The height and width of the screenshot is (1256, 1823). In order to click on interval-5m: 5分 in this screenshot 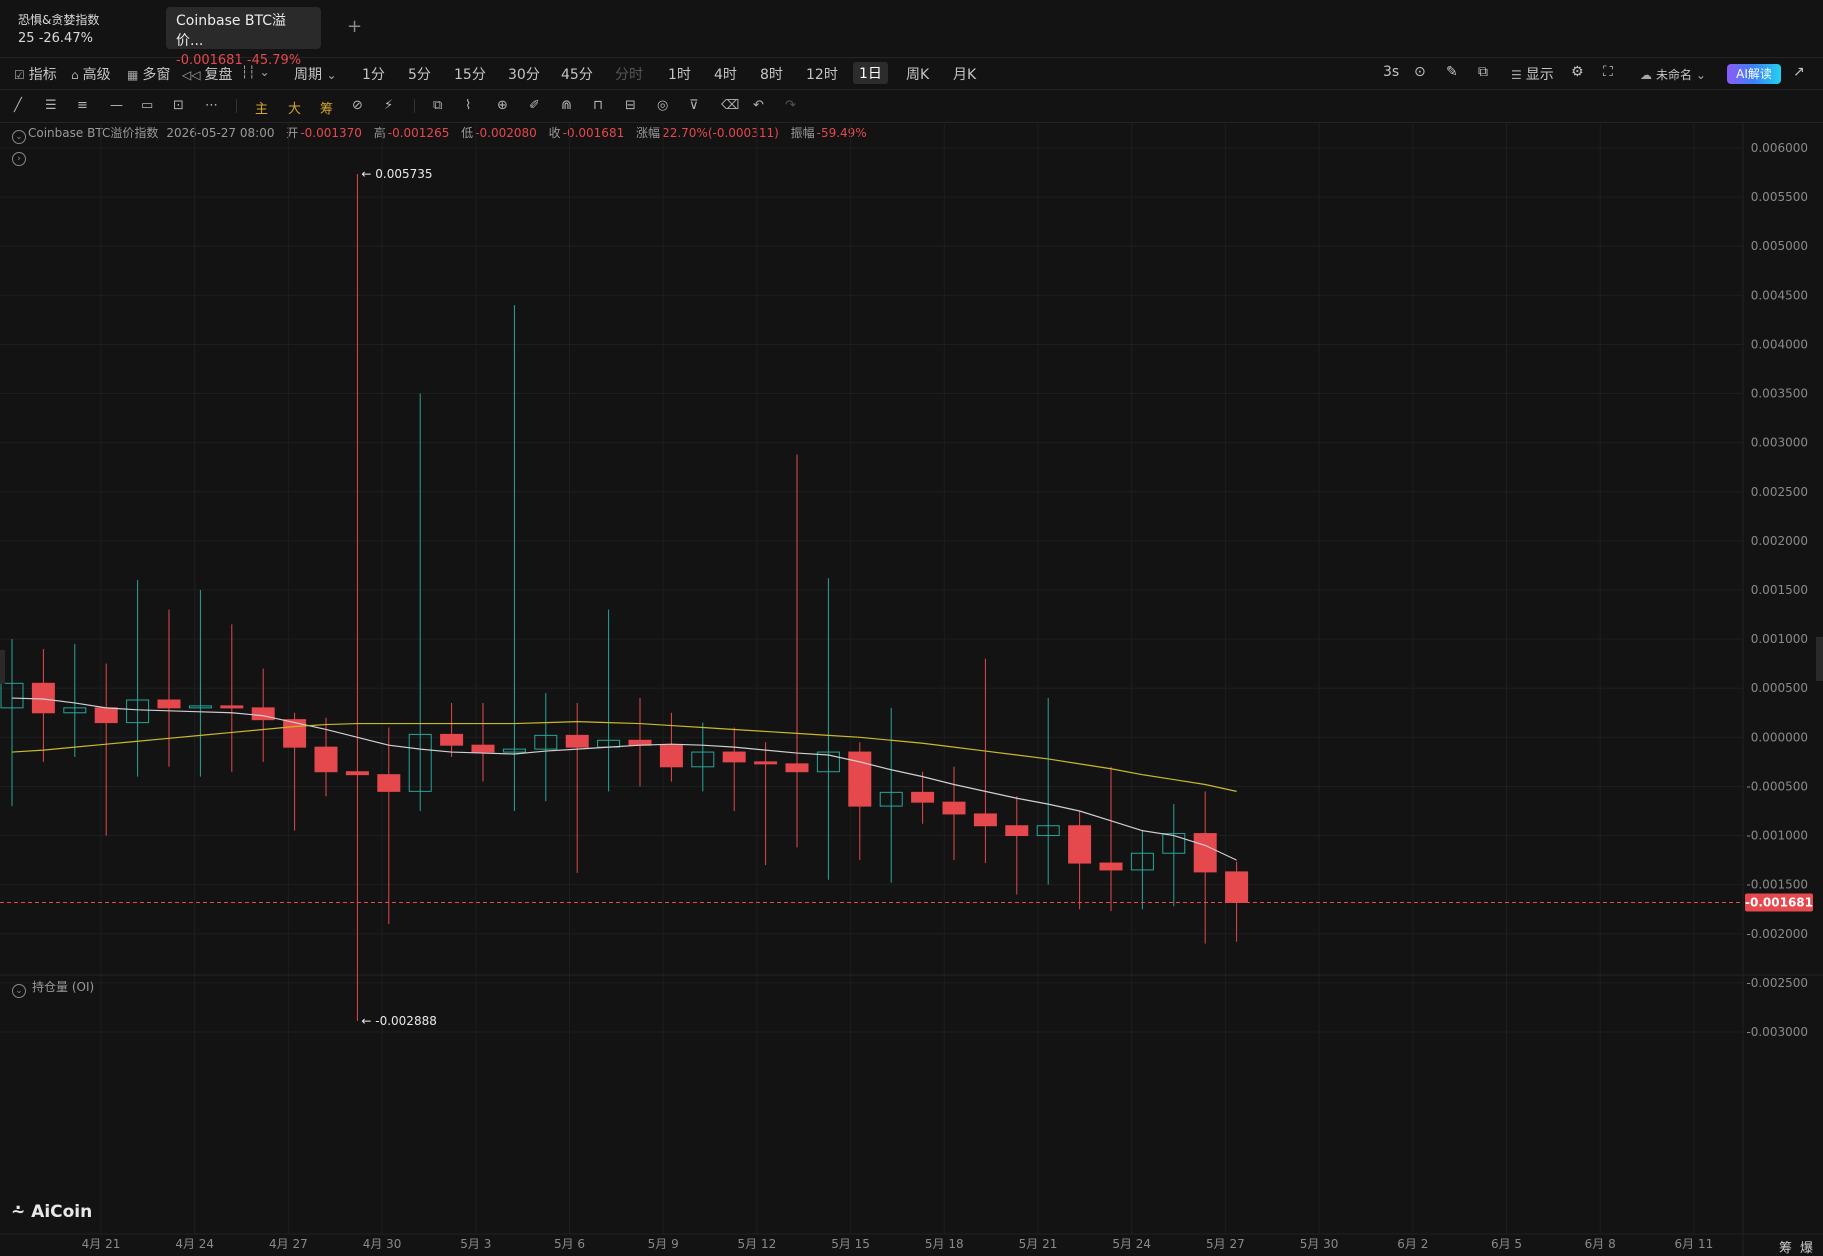, I will do `click(419, 74)`.